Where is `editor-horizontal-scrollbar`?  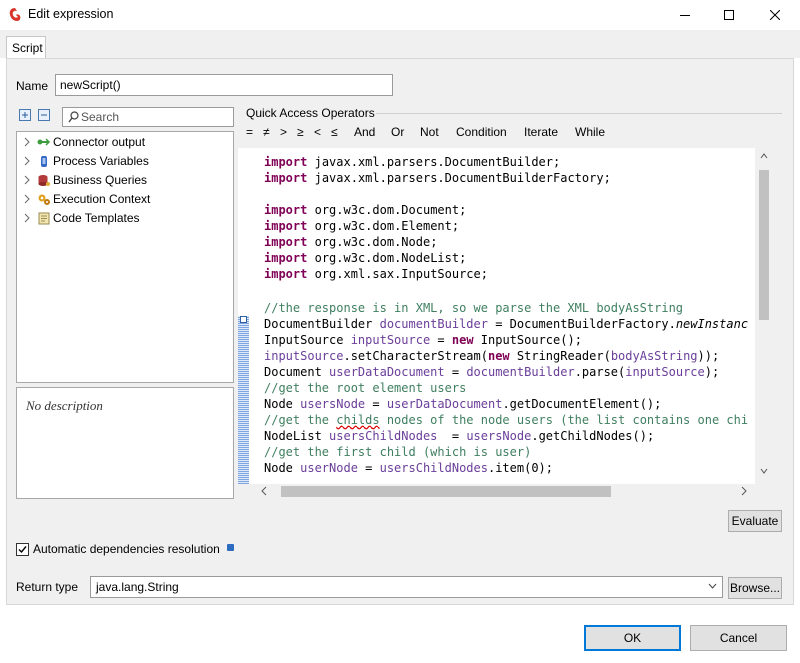
editor-horizontal-scrollbar is located at coordinates (505, 491).